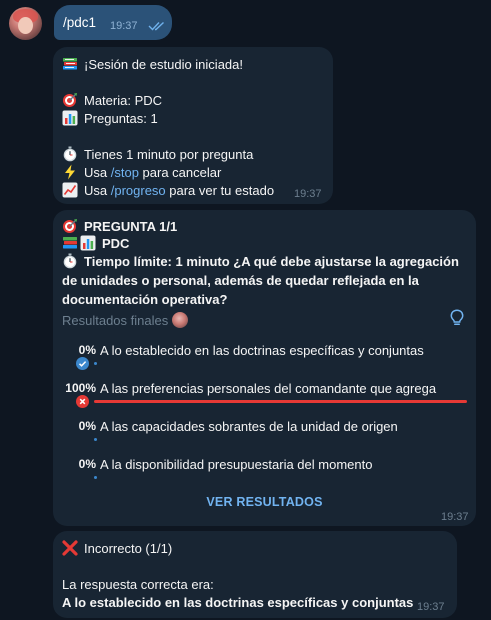 This screenshot has height=620, width=491. What do you see at coordinates (457, 318) in the screenshot?
I see `lightbulb-icon` at bounding box center [457, 318].